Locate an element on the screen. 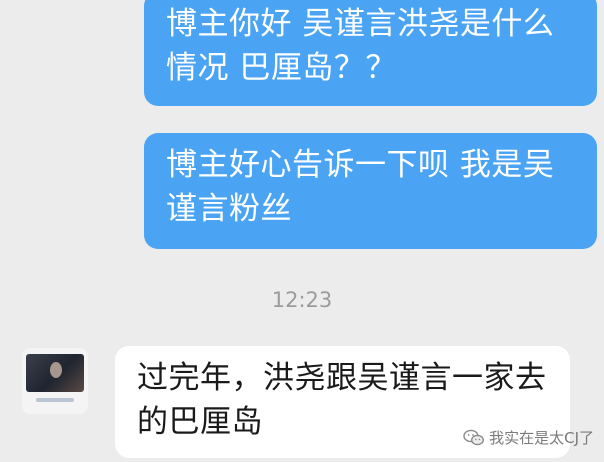 This screenshot has width=604, height=462. watermark: 我实在是太CJ了 is located at coordinates (528, 437).